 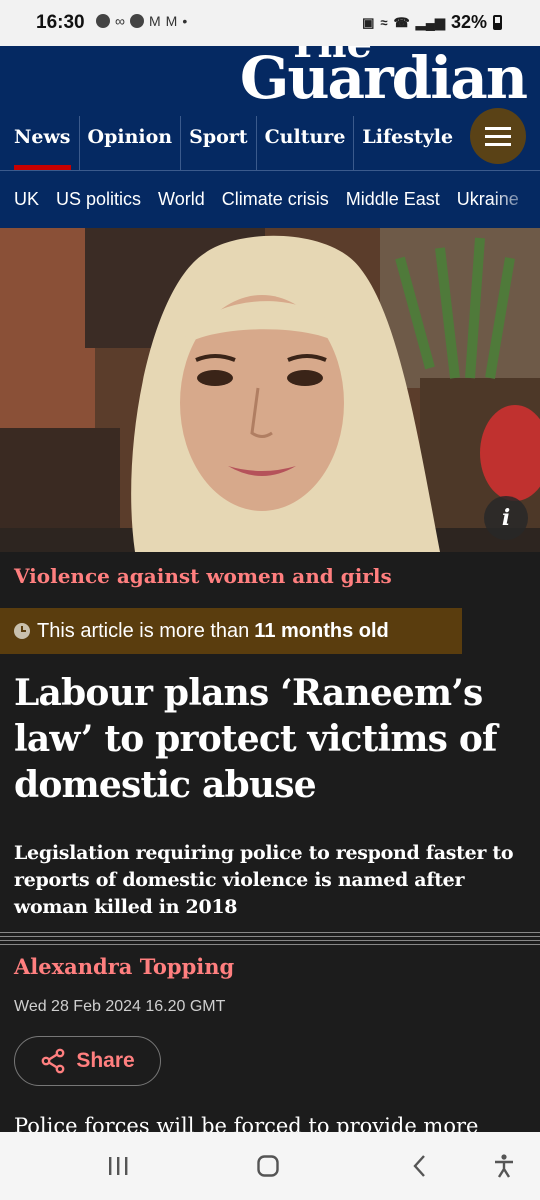 I want to click on share-icon, so click(x=53, y=1061).